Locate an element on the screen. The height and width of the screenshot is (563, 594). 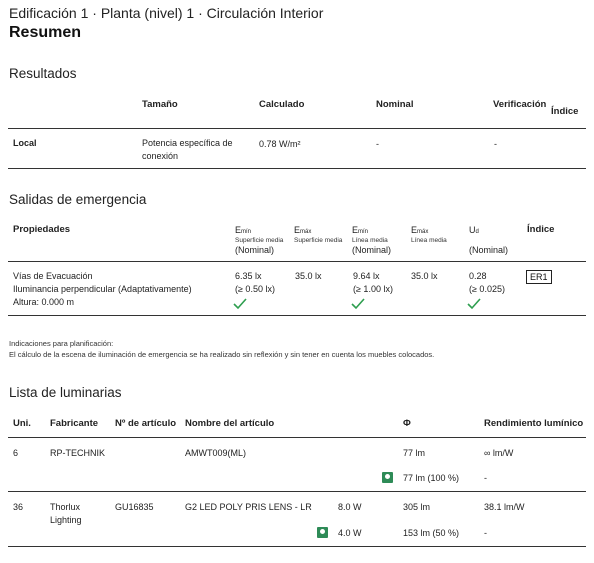
col-flujo: Φ is located at coordinates (407, 423).